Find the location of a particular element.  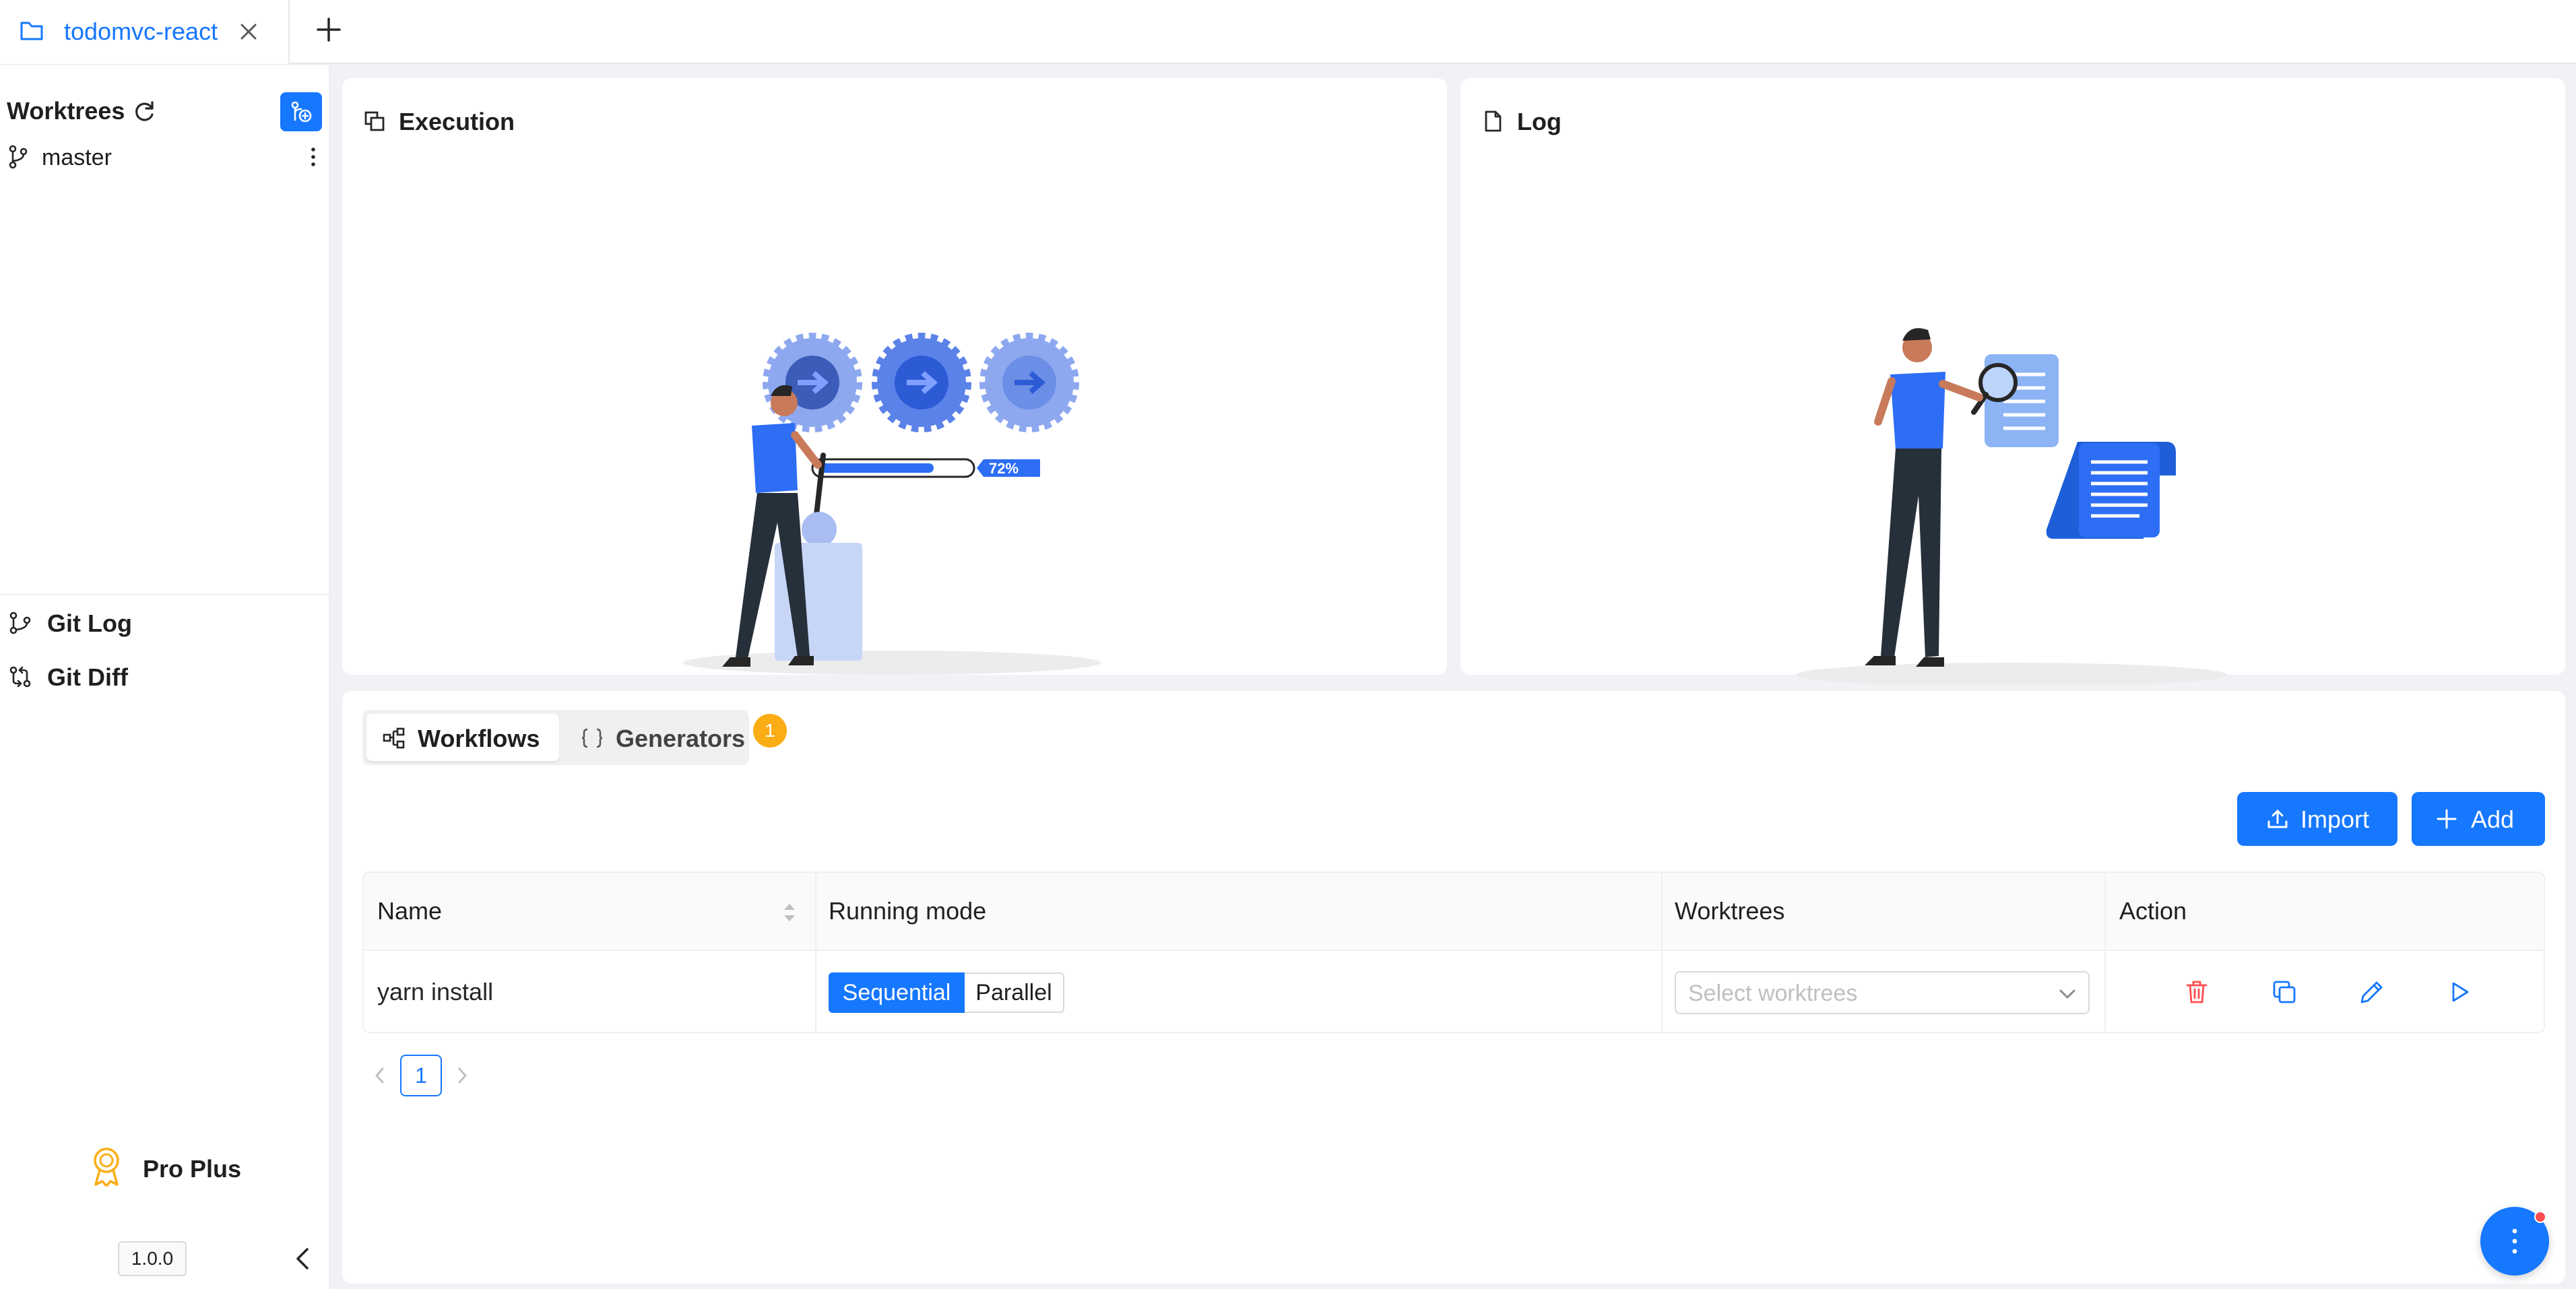

tab-generators: Generators is located at coordinates (655, 737).